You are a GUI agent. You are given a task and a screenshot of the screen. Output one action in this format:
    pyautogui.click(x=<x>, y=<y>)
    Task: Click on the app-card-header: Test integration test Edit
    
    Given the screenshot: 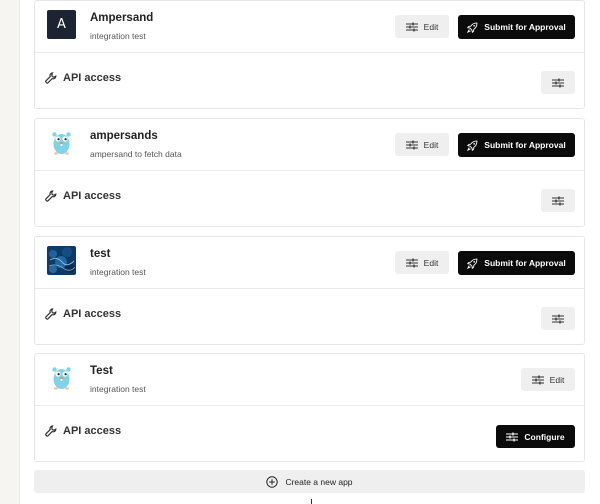 What is the action you would take?
    pyautogui.click(x=309, y=380)
    